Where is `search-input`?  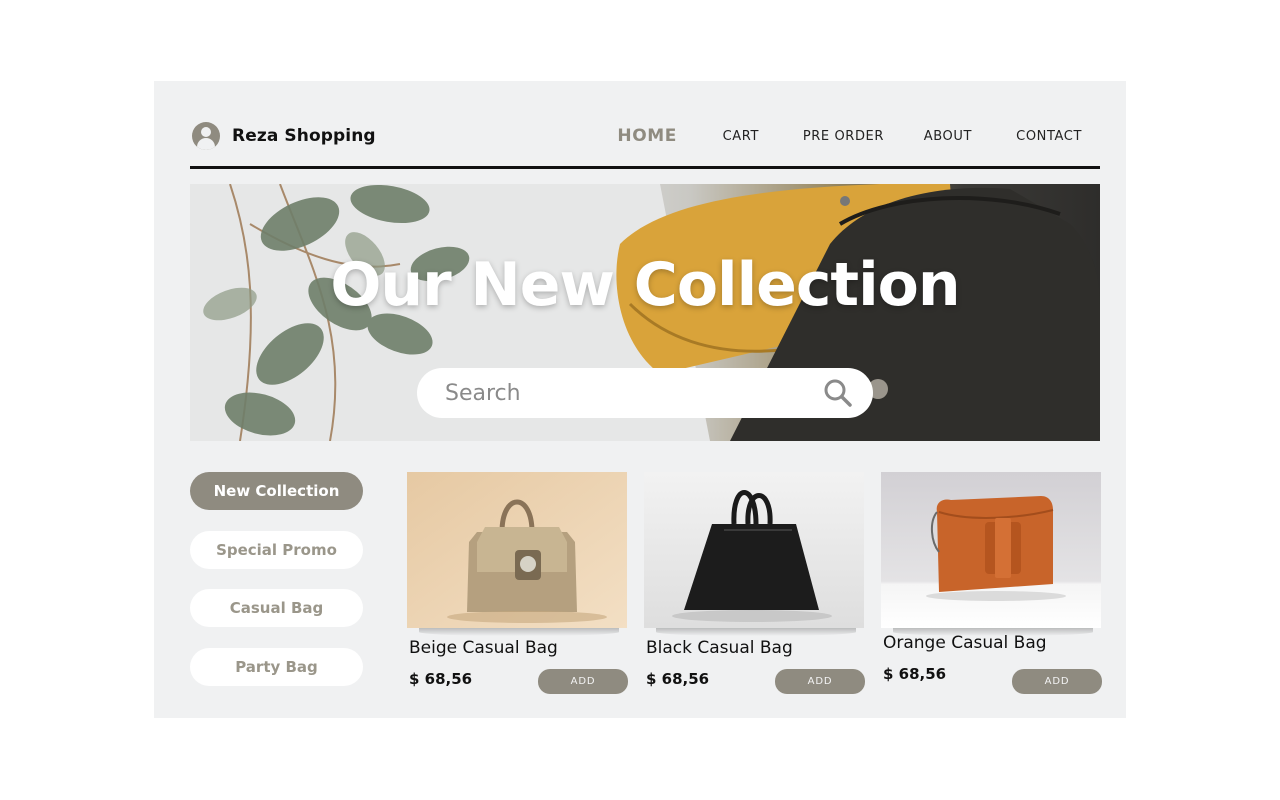 search-input is located at coordinates (625, 393).